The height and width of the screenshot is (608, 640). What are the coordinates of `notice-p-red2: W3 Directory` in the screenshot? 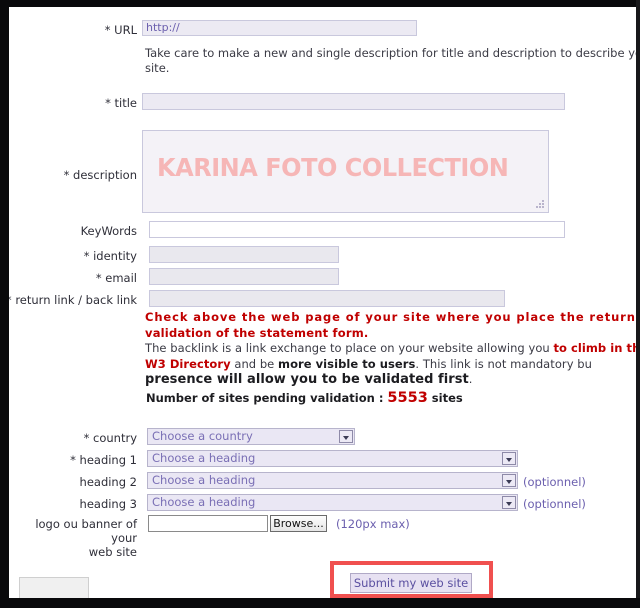 It's located at (188, 363).